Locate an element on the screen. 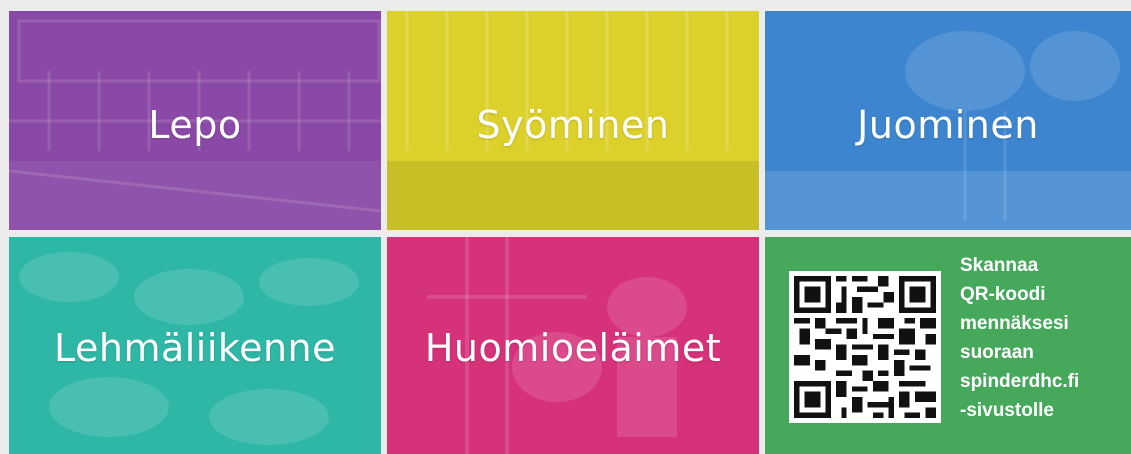 The width and height of the screenshot is (1131, 454). qr-text-line: Skannaa is located at coordinates (999, 265).